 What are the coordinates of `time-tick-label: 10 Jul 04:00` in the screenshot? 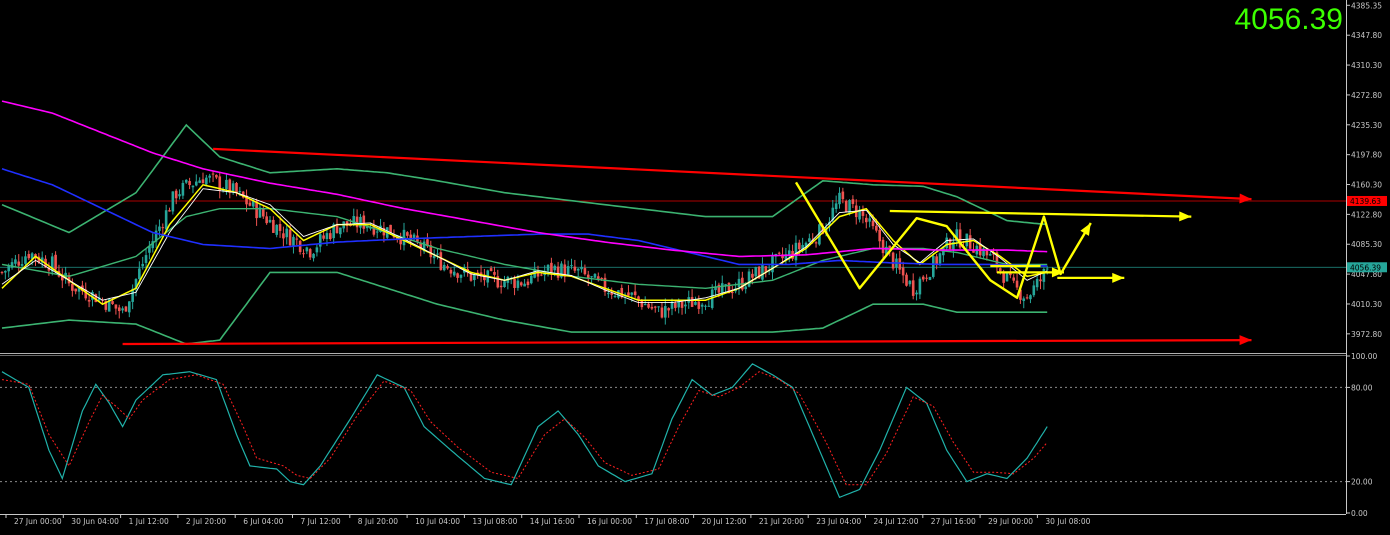 It's located at (437, 521).